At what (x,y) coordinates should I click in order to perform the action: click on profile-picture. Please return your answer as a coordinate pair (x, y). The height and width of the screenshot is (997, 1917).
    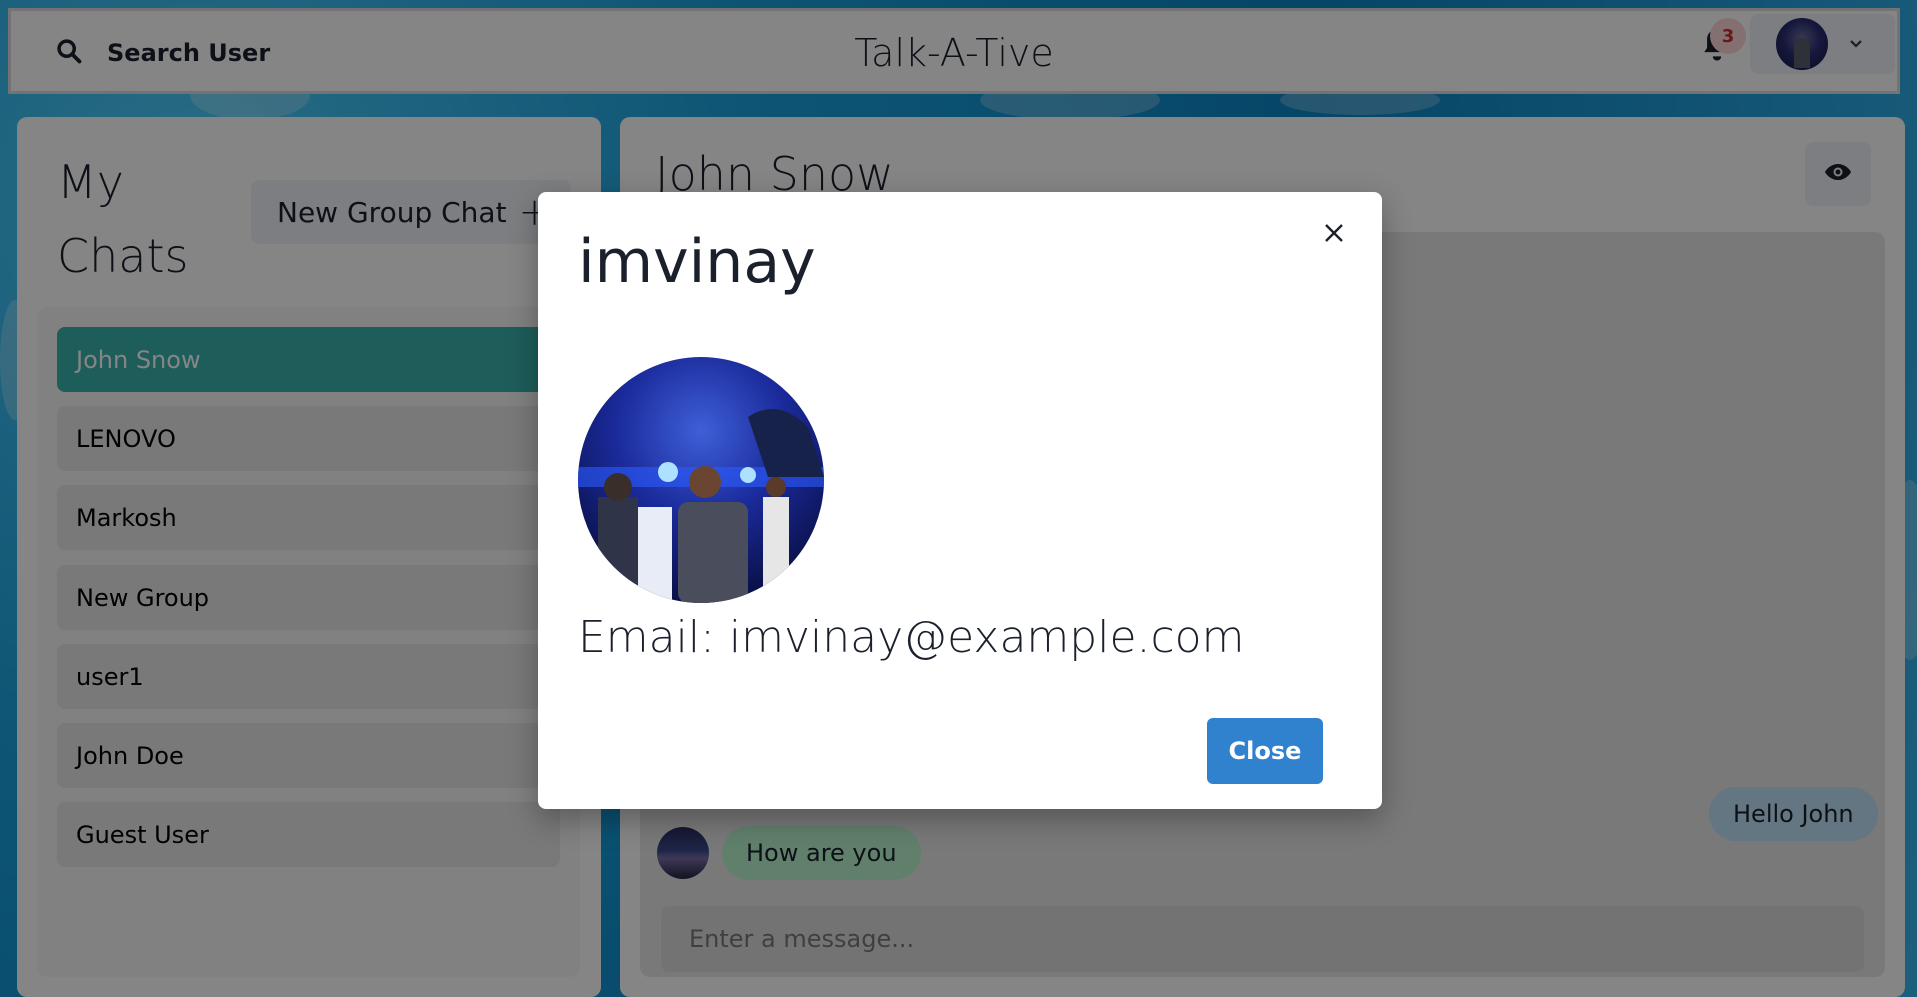
    Looking at the image, I should click on (701, 480).